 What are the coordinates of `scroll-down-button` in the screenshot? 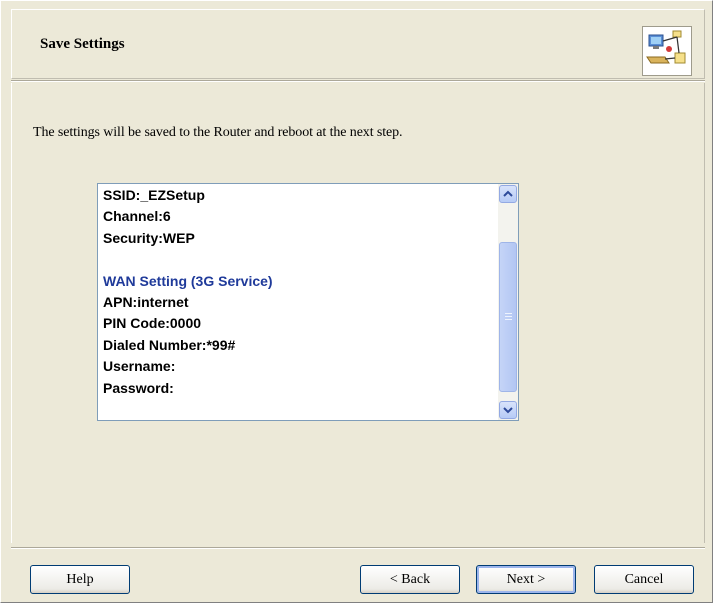 It's located at (508, 410).